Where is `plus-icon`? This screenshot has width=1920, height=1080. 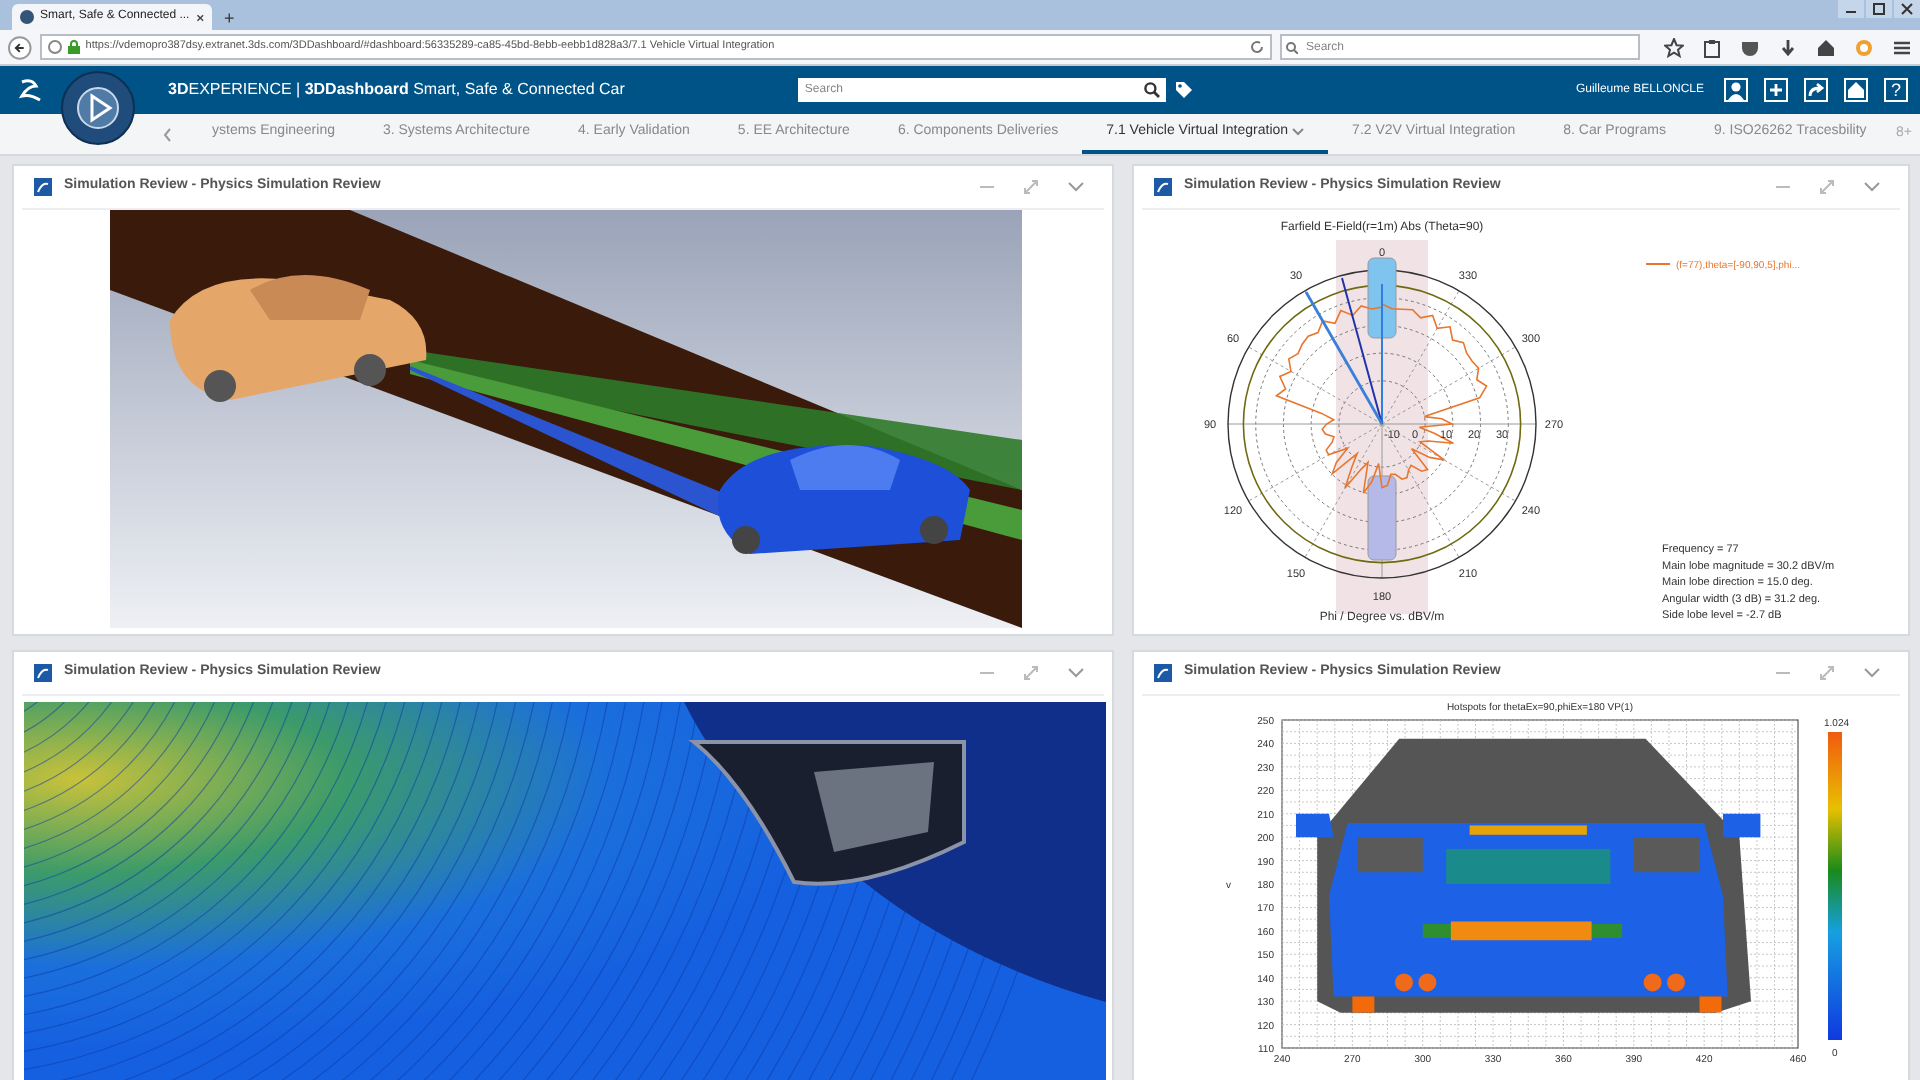 plus-icon is located at coordinates (1776, 90).